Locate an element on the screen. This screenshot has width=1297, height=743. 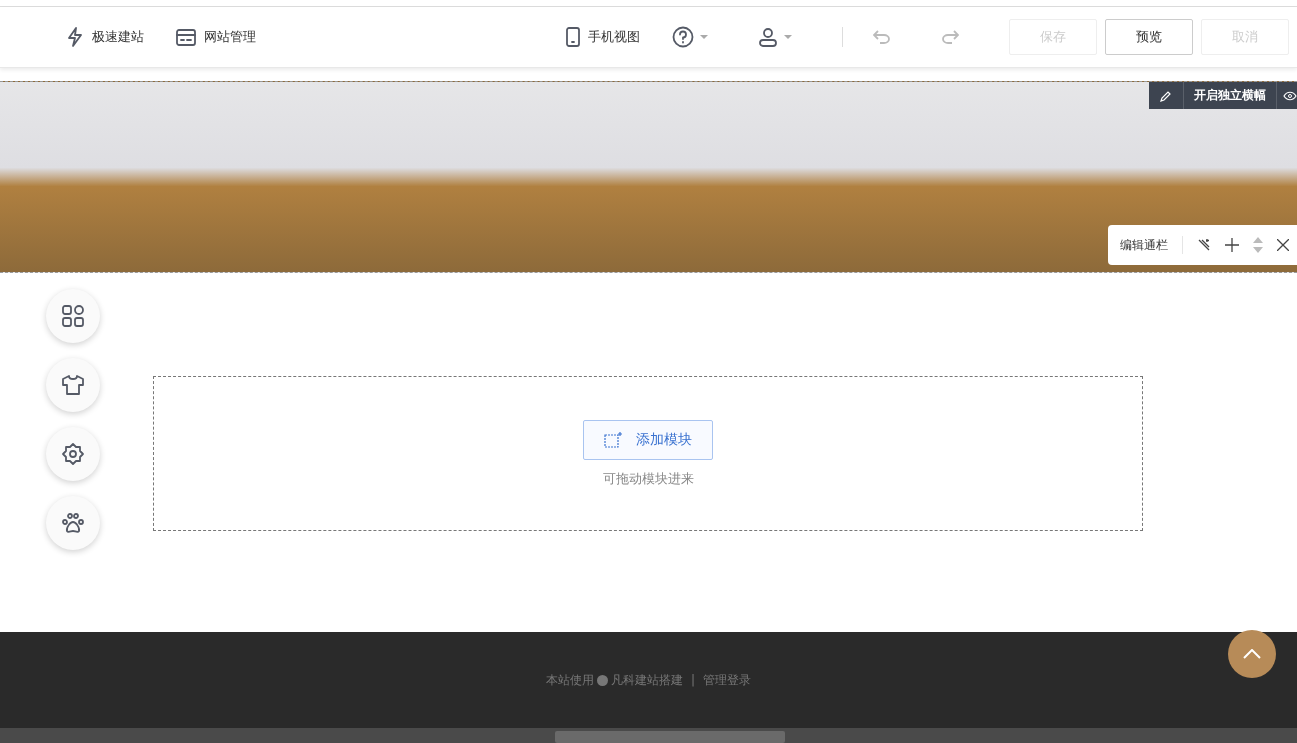
toolbar-link: 网站管理 is located at coordinates (230, 37).